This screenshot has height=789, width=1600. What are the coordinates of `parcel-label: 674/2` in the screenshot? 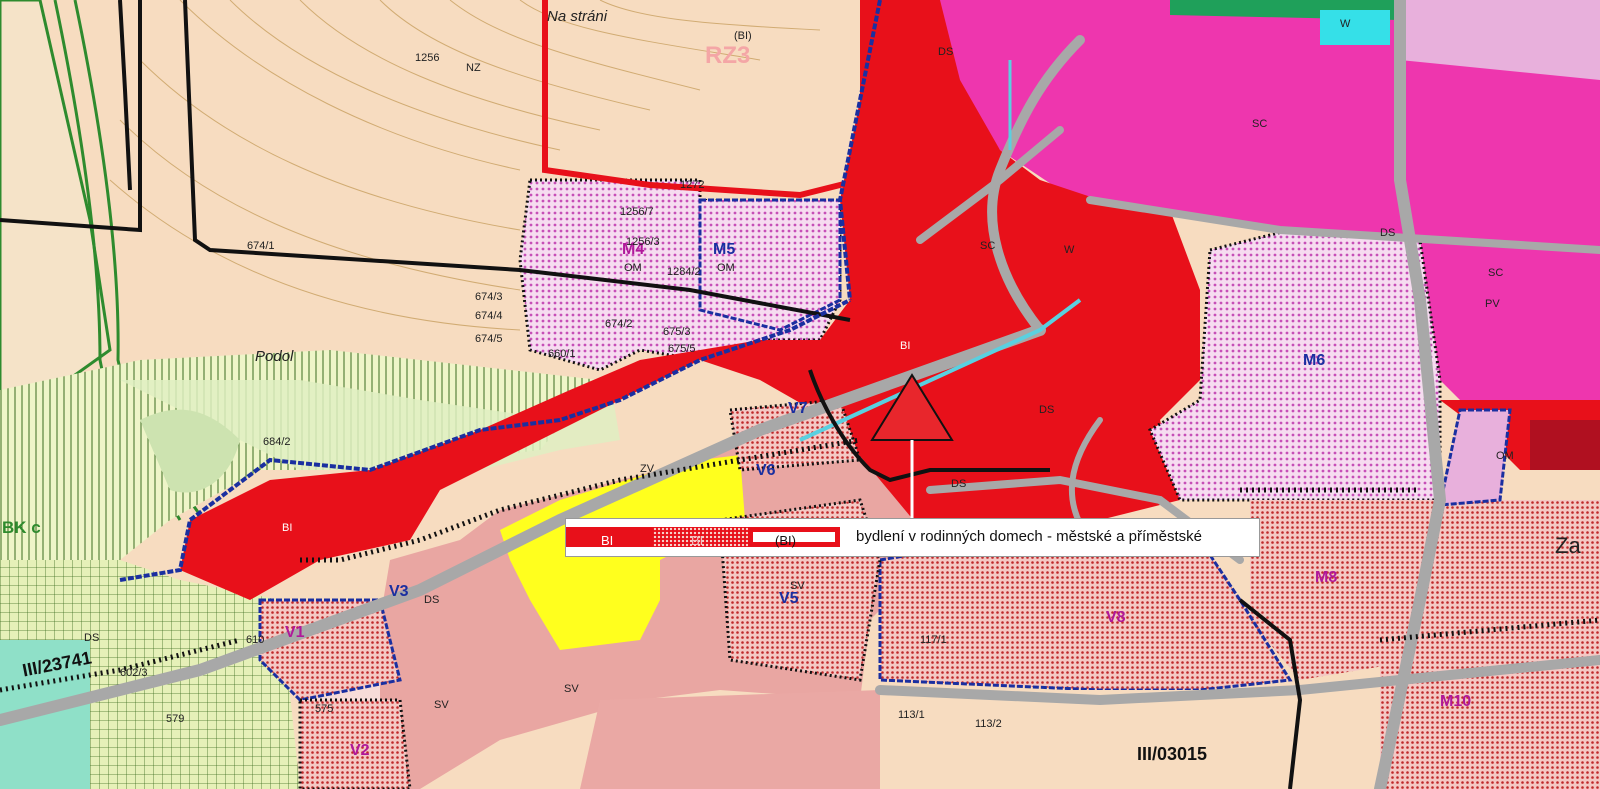 It's located at (619, 324).